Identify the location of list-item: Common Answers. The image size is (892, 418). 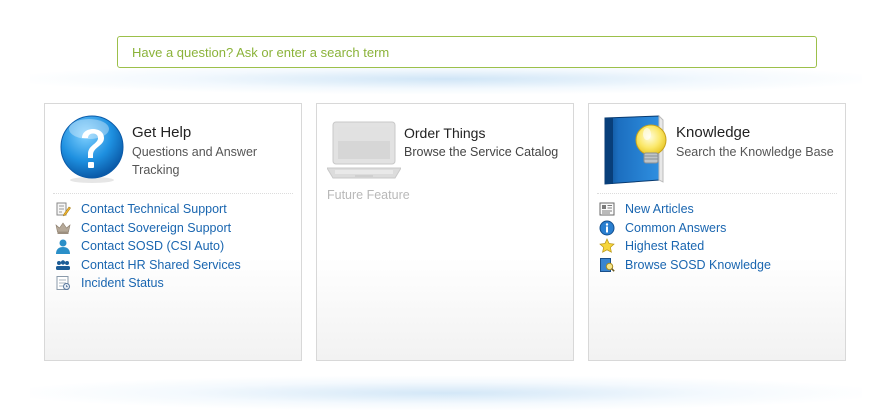
(685, 228).